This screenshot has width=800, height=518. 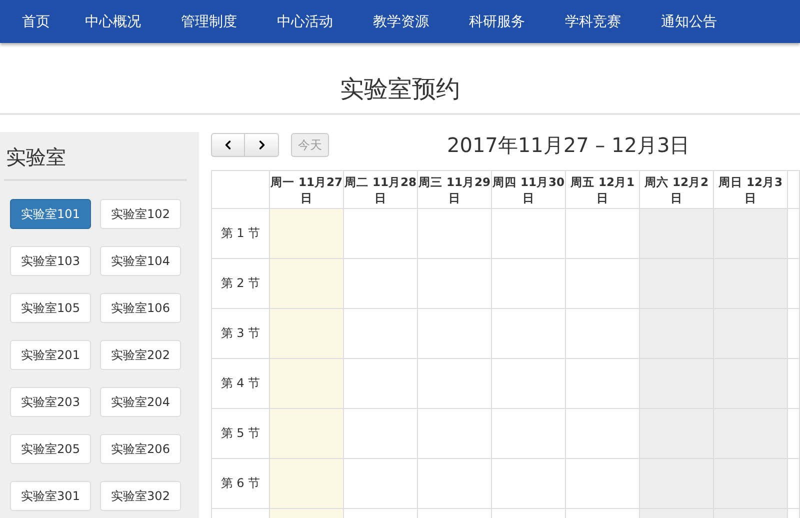 What do you see at coordinates (113, 21) in the screenshot?
I see `nav-link: 中心概况` at bounding box center [113, 21].